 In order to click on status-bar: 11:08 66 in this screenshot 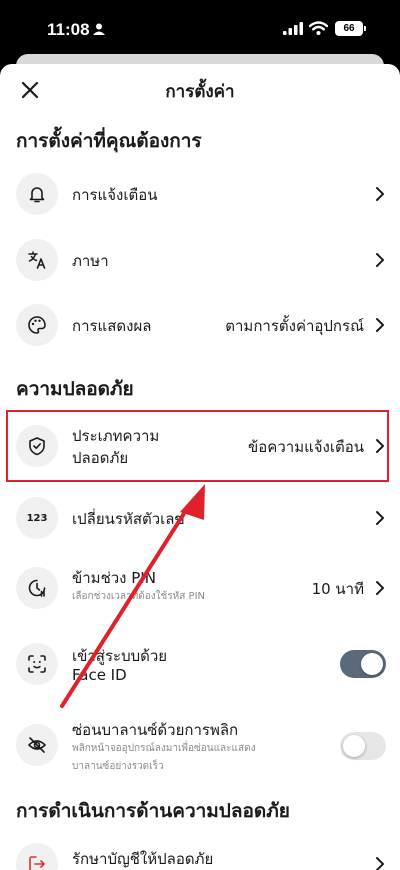, I will do `click(200, 29)`.